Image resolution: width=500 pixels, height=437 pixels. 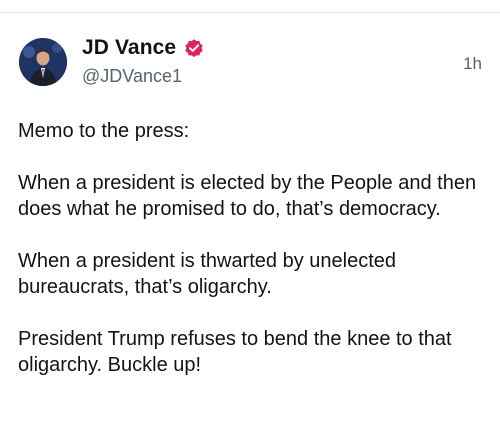 I want to click on avatar, so click(x=43, y=62).